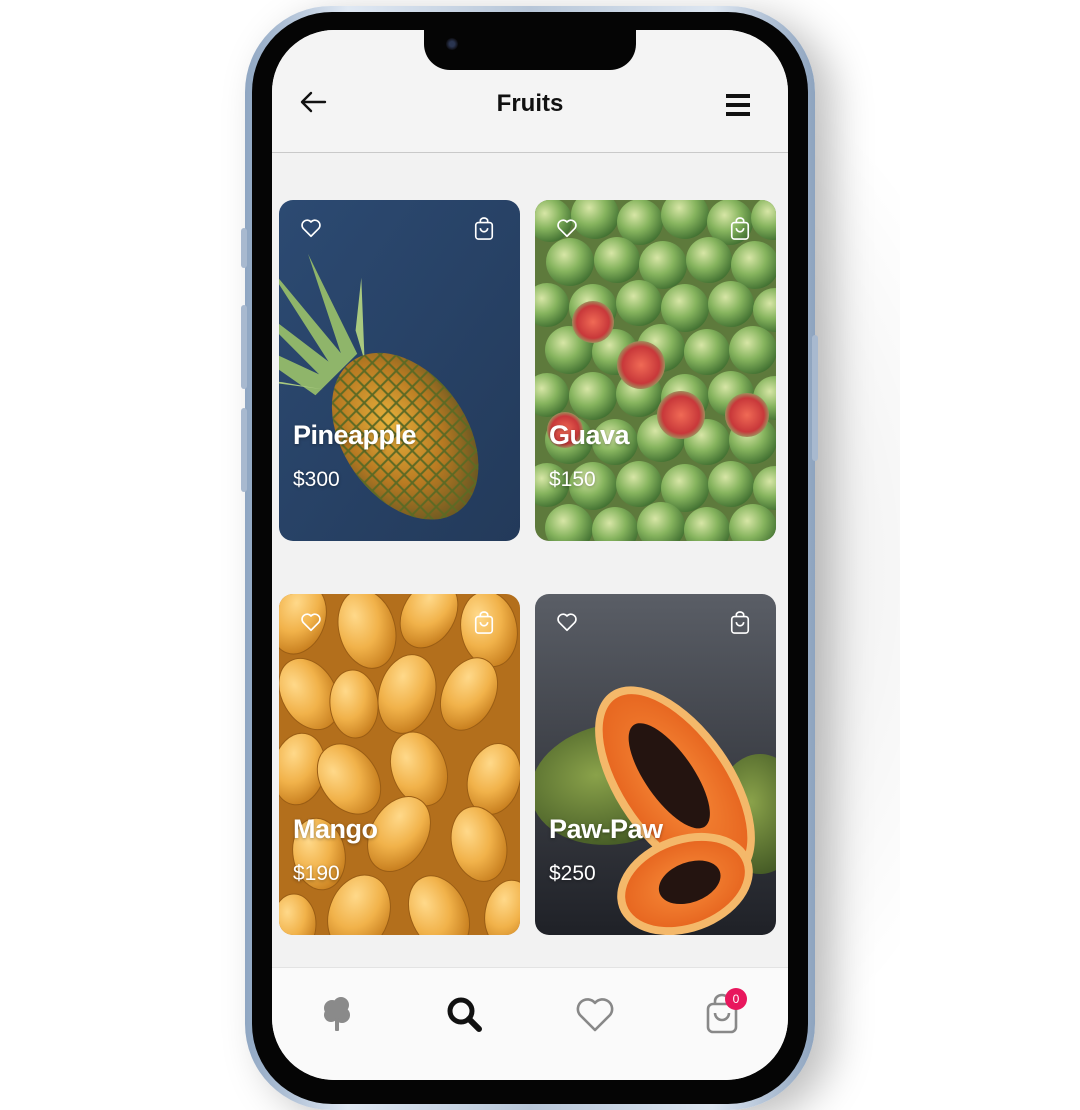  I want to click on product-name: Paw-Paw, so click(606, 829).